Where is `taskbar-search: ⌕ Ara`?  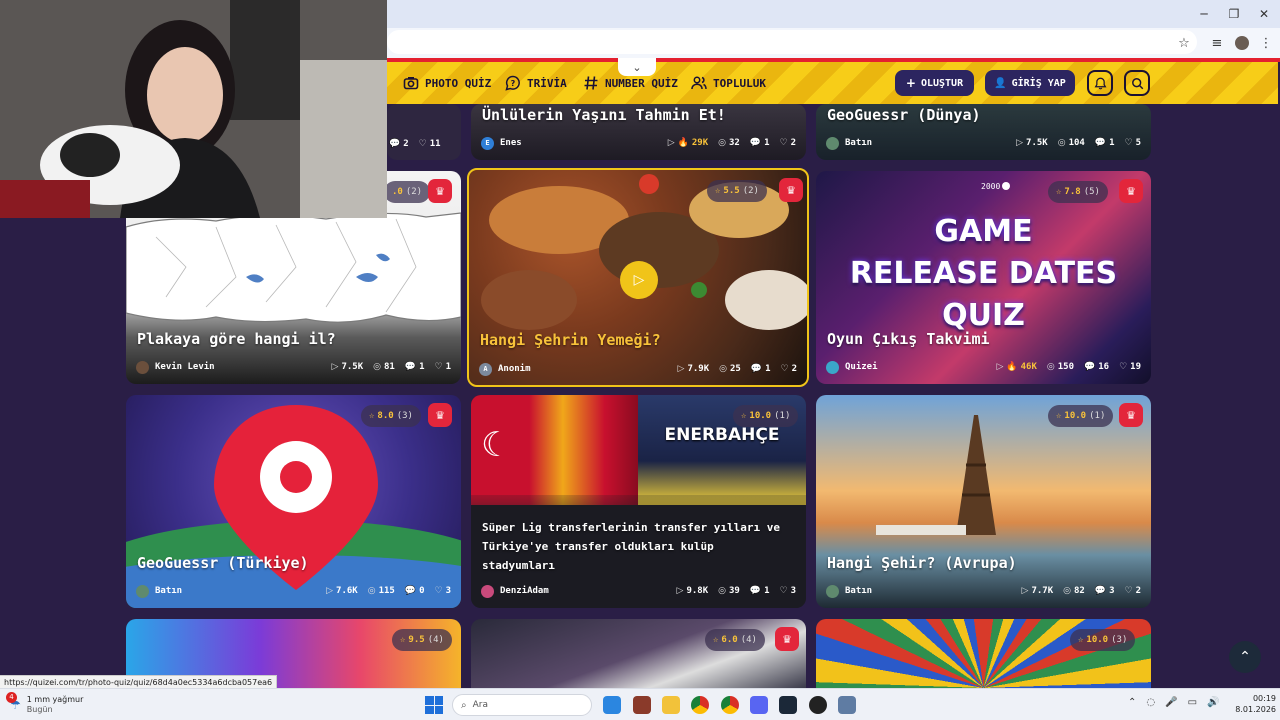 taskbar-search: ⌕ Ara is located at coordinates (522, 705).